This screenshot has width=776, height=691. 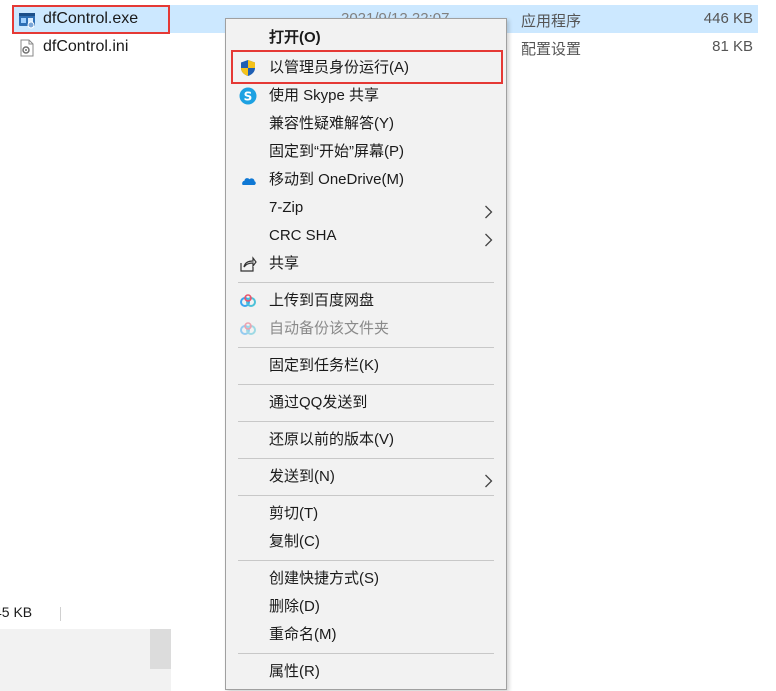 I want to click on menu-item-label: 使用 Skype 共享, so click(x=324, y=95).